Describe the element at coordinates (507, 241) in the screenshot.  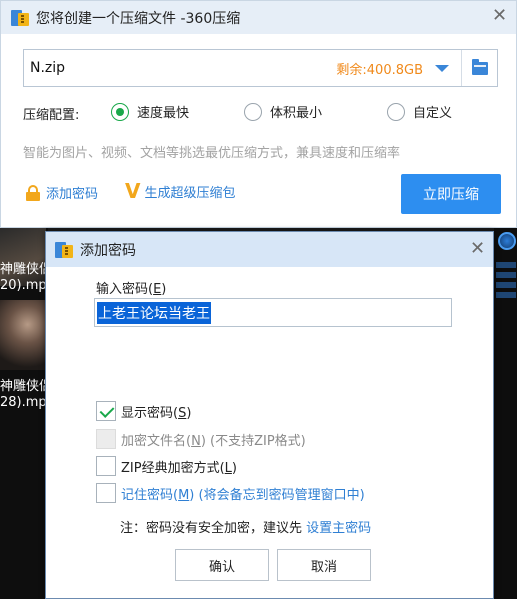
I see `media-player-icon` at that location.